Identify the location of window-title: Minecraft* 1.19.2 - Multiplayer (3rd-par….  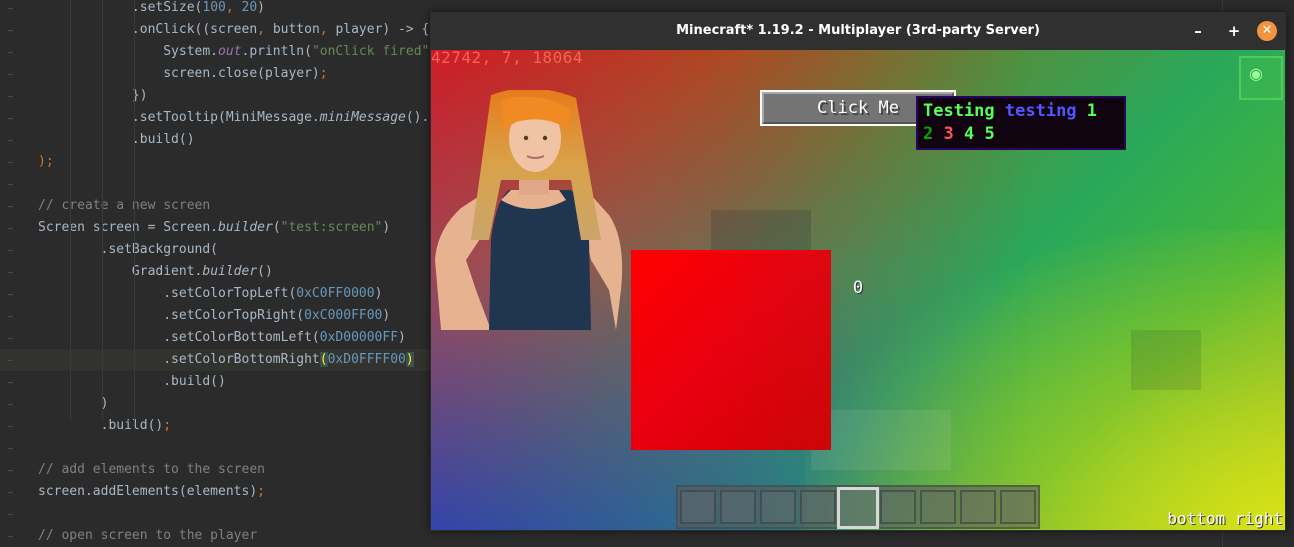
(858, 30).